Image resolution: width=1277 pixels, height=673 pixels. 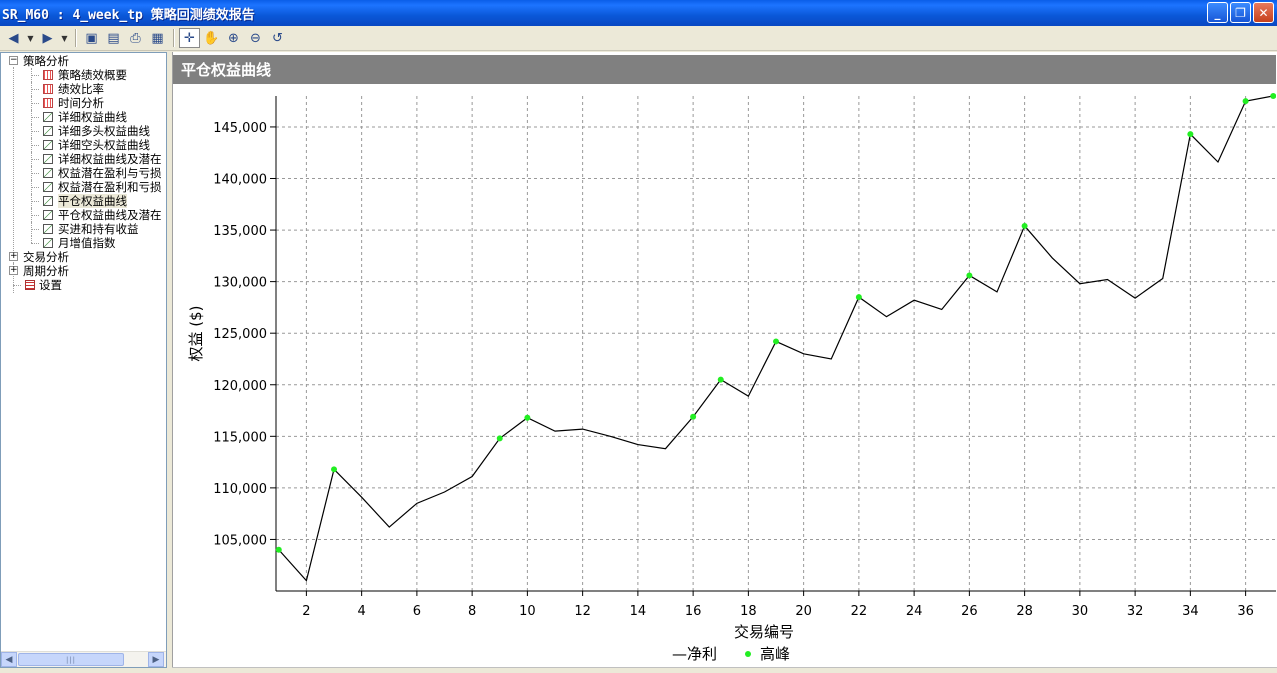 I want to click on window-controls: _ ❐ ✕, so click(x=1240, y=12).